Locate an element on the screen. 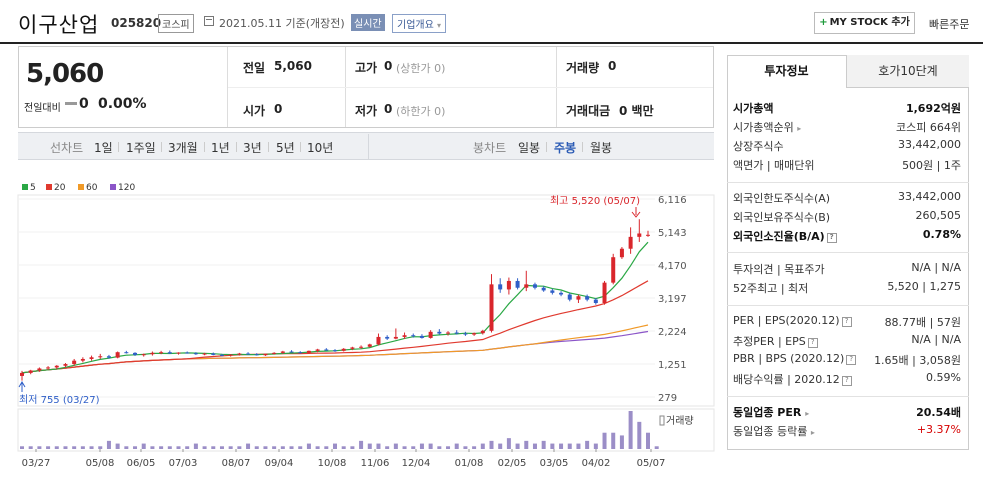 The height and width of the screenshot is (488, 983). x-tick-label: 03/05 is located at coordinates (554, 463).